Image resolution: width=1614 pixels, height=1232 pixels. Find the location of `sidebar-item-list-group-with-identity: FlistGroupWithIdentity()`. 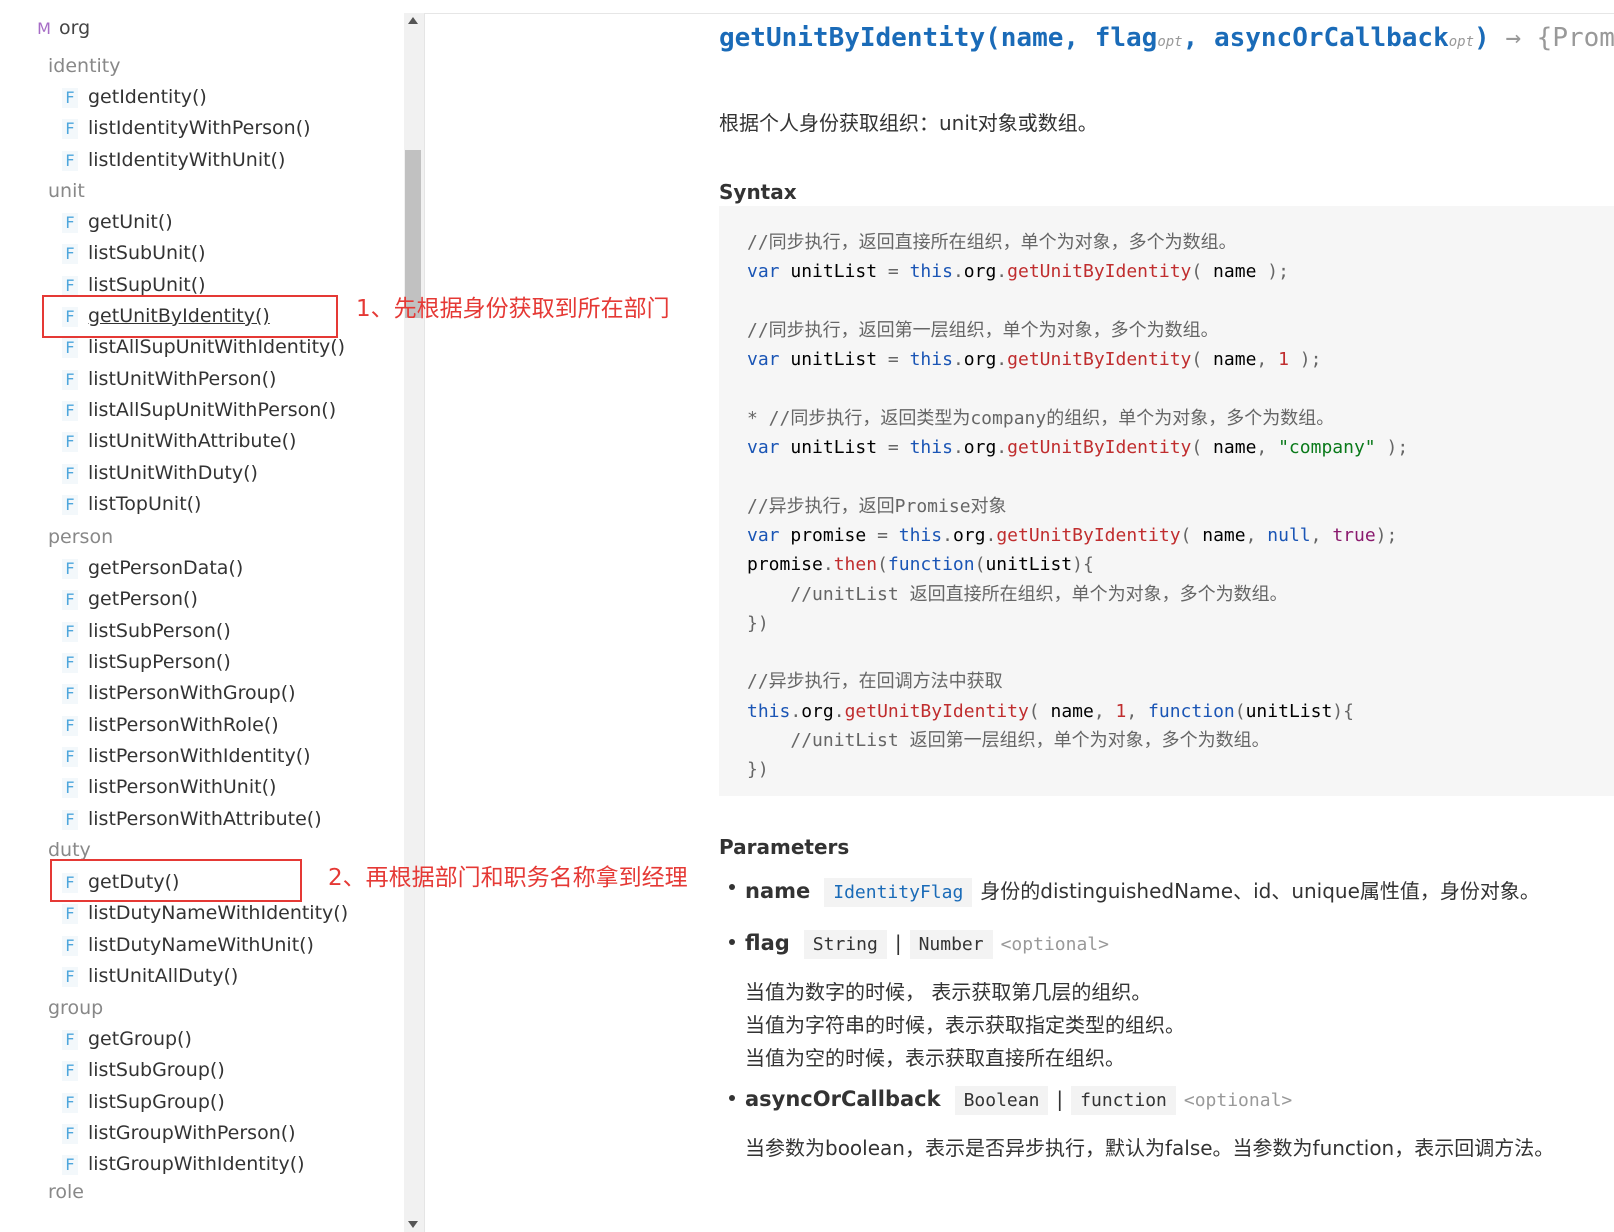

sidebar-item-list-group-with-identity: FlistGroupWithIdentity() is located at coordinates (183, 1164).